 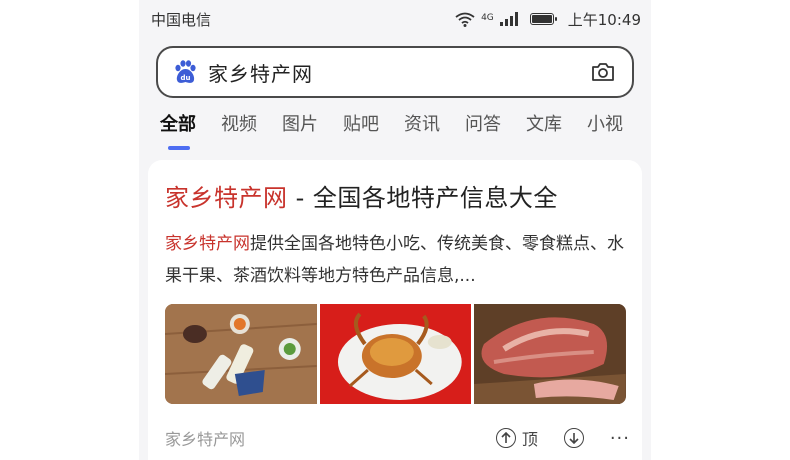 What do you see at coordinates (487, 17) in the screenshot?
I see `network-type: 4G` at bounding box center [487, 17].